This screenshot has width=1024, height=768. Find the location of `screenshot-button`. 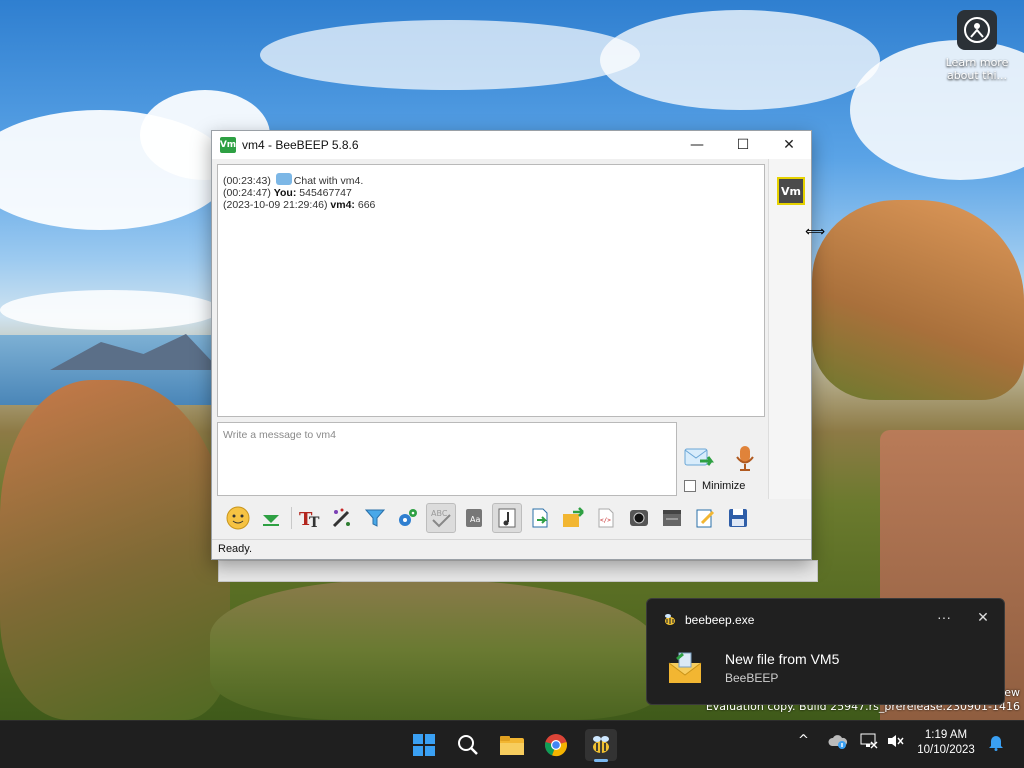

screenshot-button is located at coordinates (639, 518).